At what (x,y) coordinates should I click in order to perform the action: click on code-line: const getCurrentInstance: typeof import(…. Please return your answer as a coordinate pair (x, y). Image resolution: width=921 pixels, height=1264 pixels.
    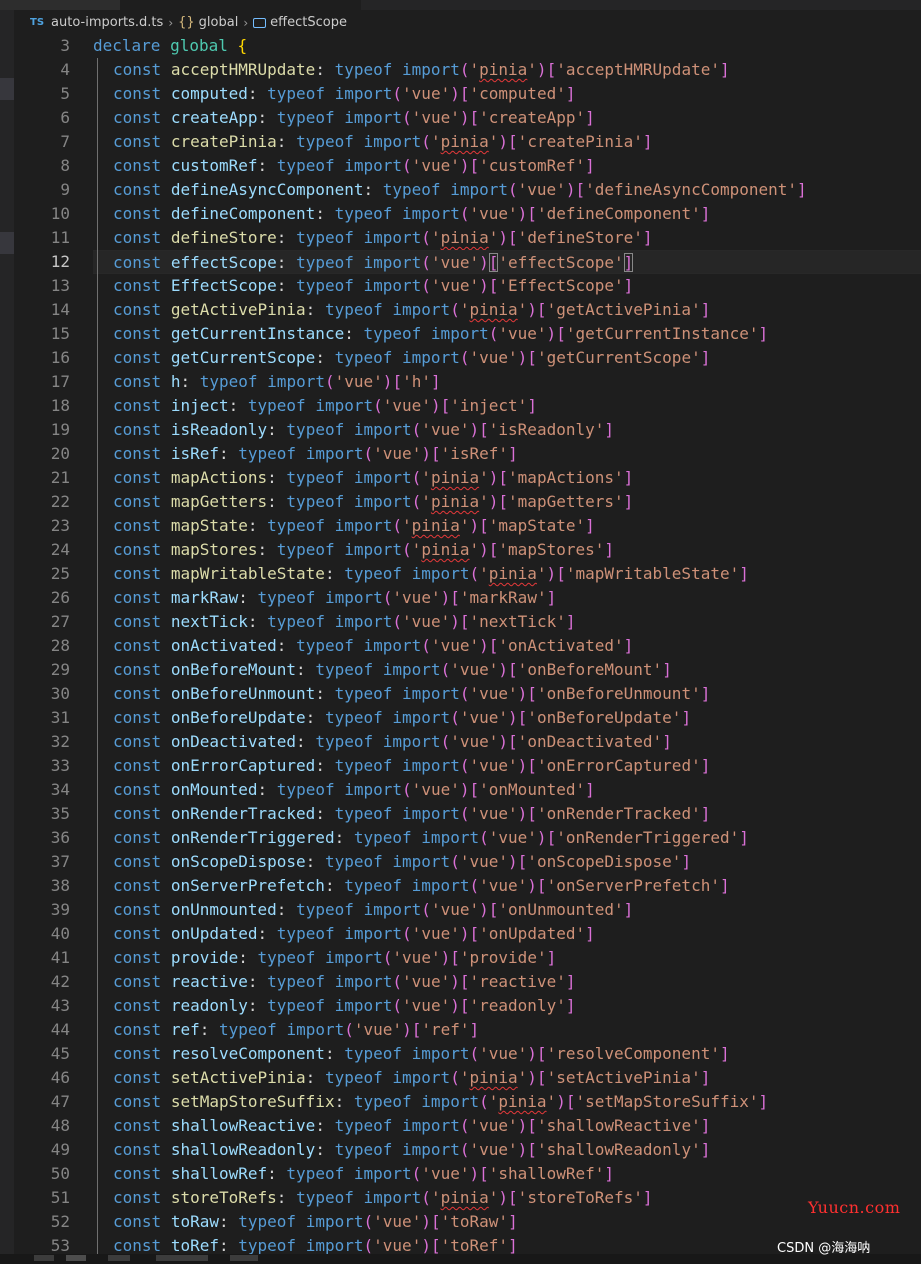
    Looking at the image, I should click on (507, 334).